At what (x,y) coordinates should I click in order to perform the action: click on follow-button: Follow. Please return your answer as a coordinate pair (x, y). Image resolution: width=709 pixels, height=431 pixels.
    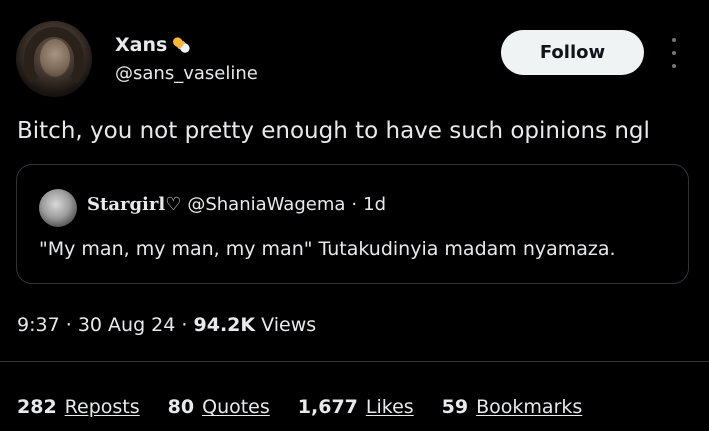
    Looking at the image, I should click on (572, 52).